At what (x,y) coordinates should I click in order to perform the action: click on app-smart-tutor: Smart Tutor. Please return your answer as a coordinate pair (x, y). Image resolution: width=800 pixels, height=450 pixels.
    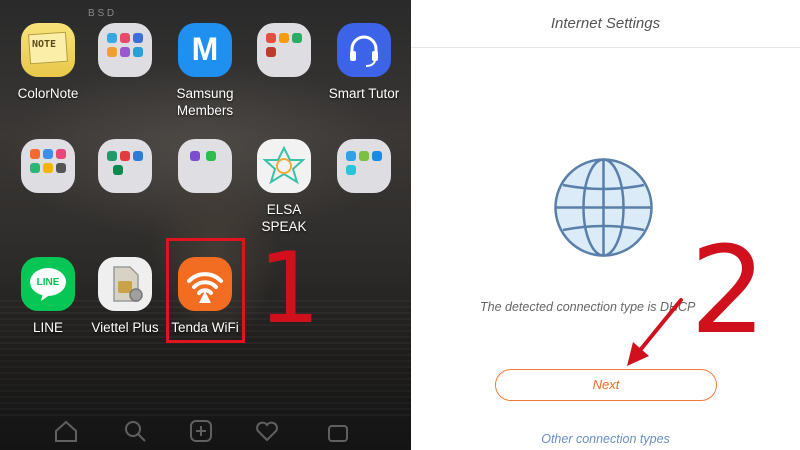
    Looking at the image, I should click on (362, 62).